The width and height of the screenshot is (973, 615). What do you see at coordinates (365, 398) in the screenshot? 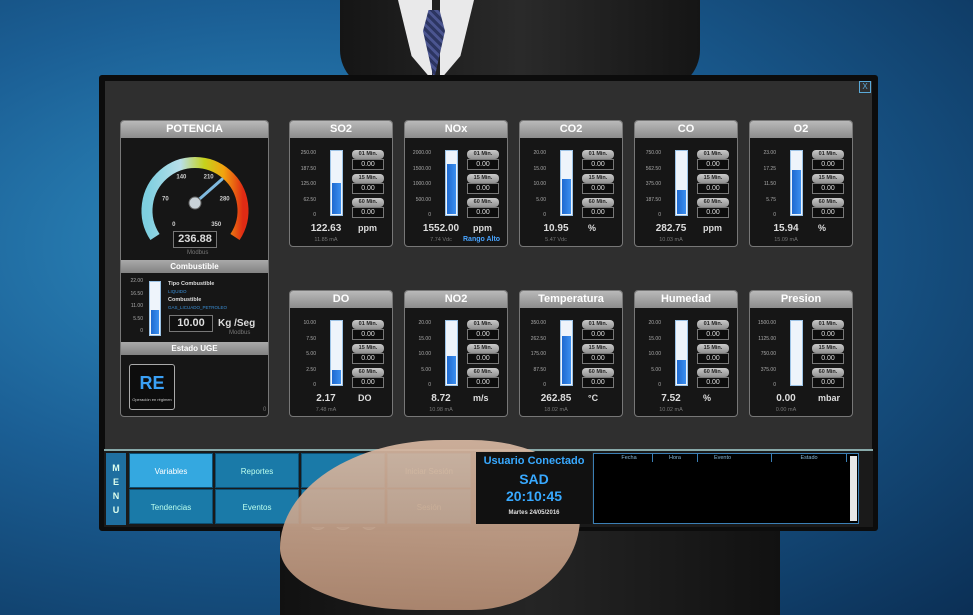
I see `sensor-unit: DO` at bounding box center [365, 398].